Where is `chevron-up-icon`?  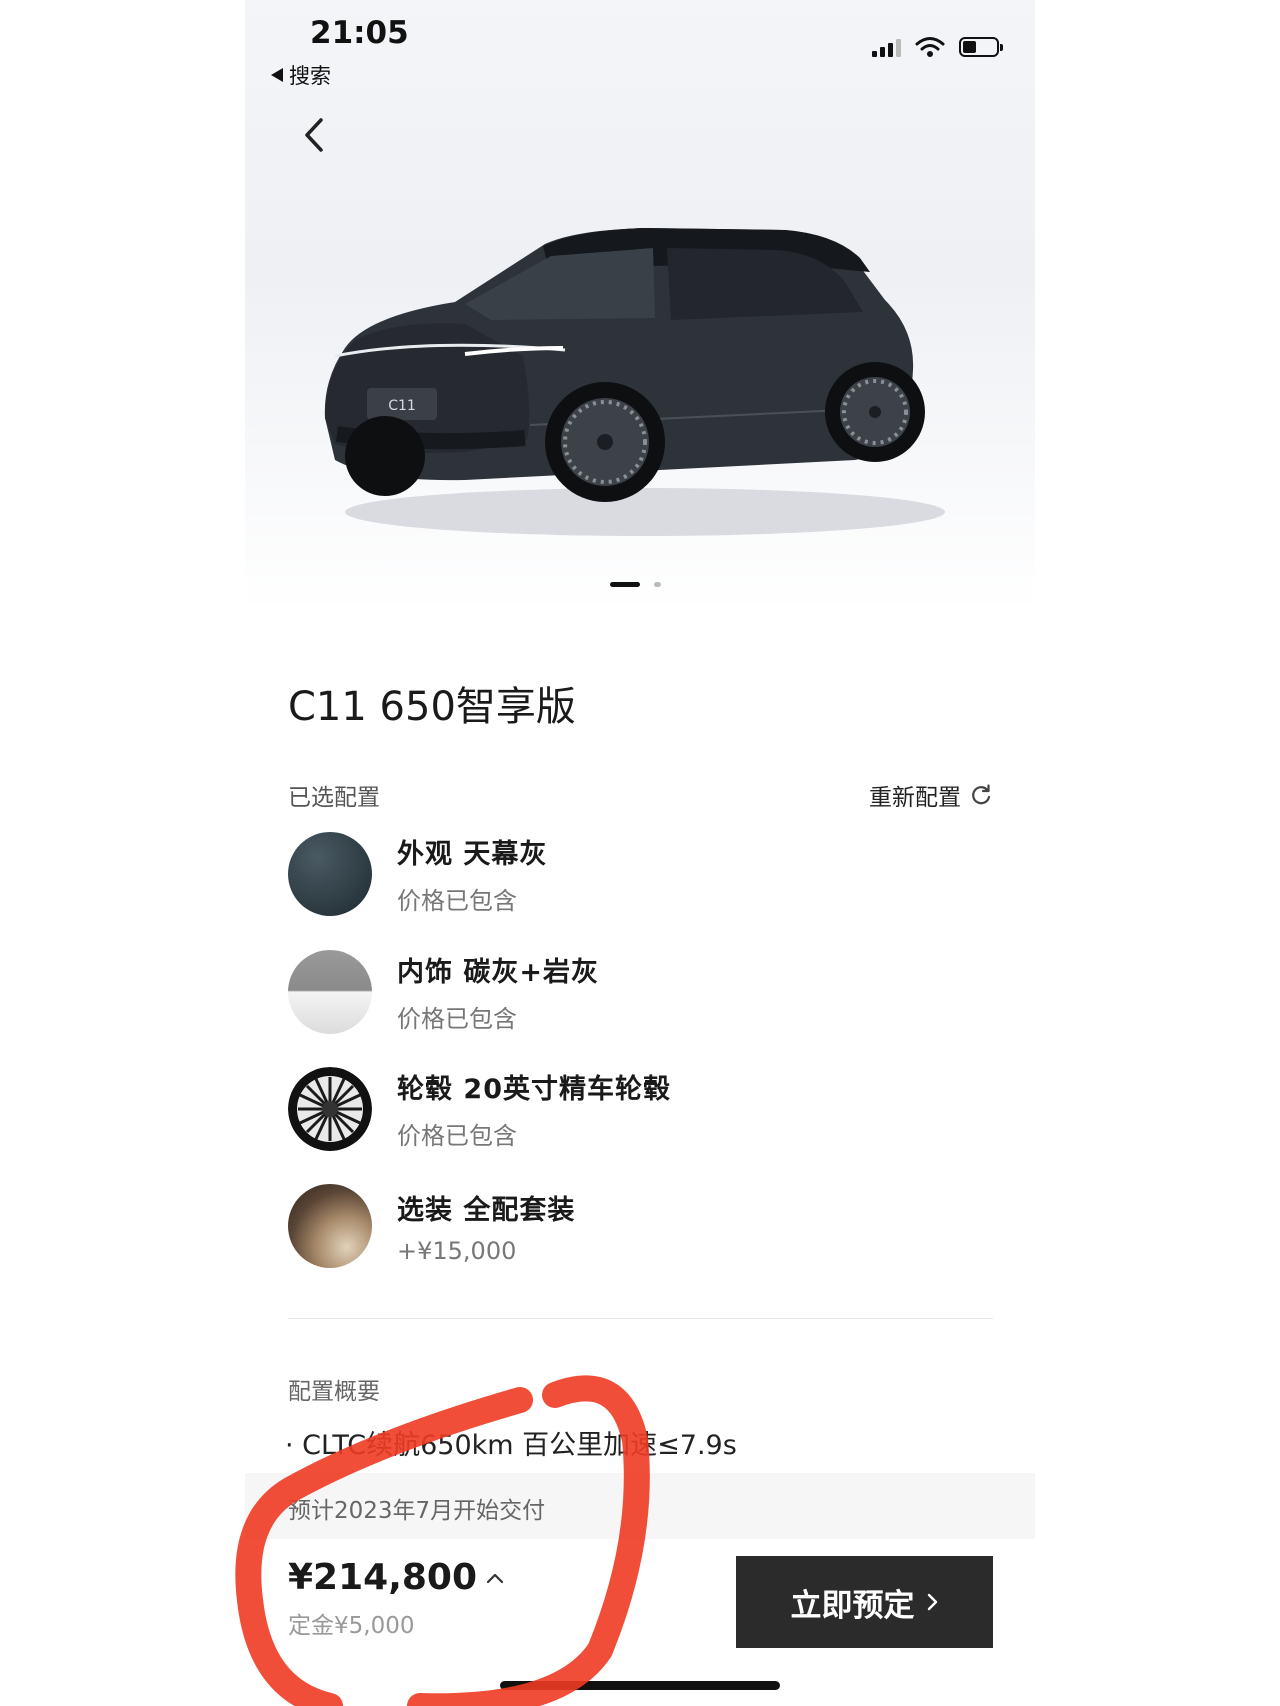
chevron-up-icon is located at coordinates (495, 1578).